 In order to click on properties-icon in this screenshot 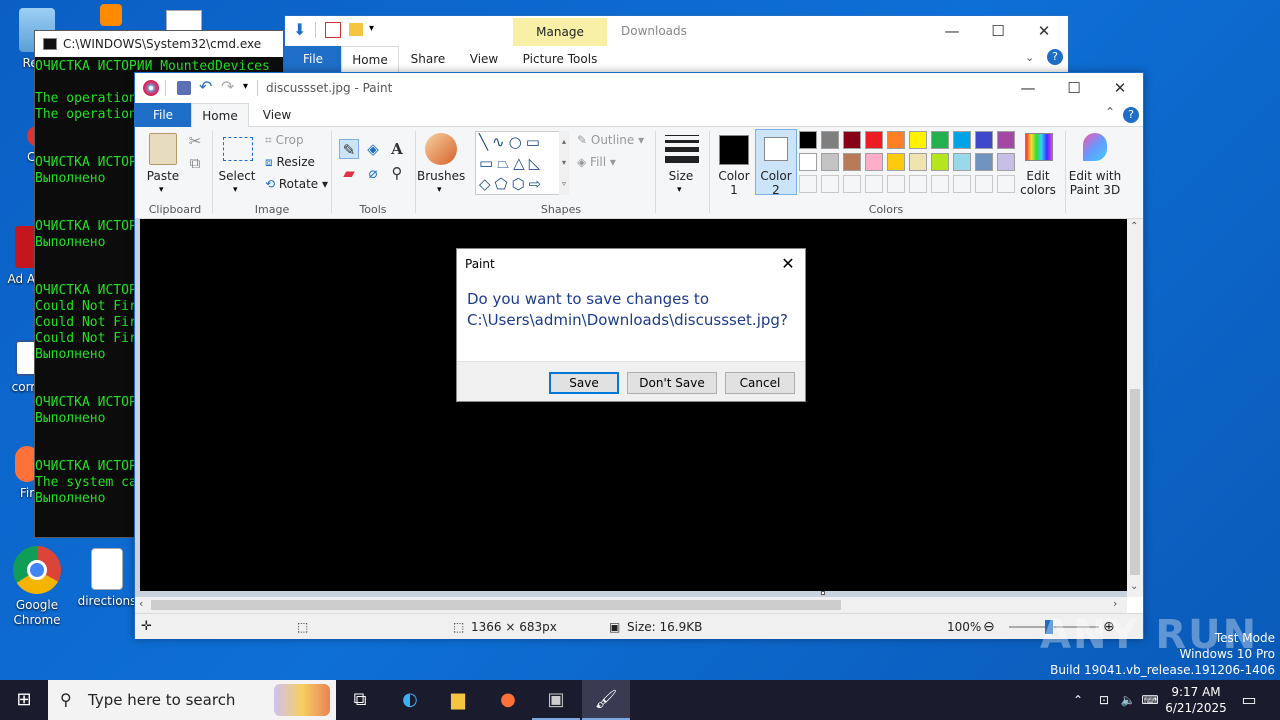, I will do `click(333, 30)`.